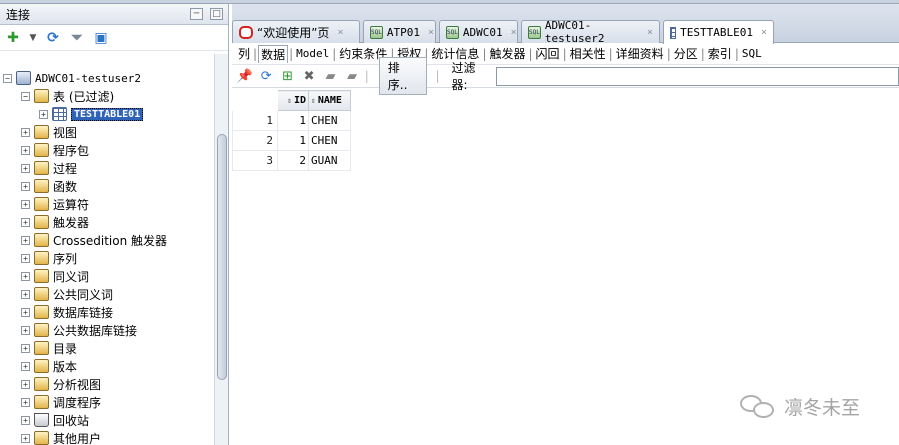 The height and width of the screenshot is (445, 899). What do you see at coordinates (13, 38) in the screenshot?
I see `add-connection-icon: ✚` at bounding box center [13, 38].